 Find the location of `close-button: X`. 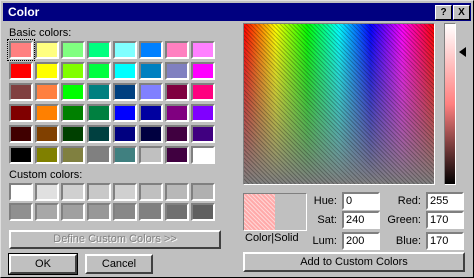

close-button: X is located at coordinates (461, 12).